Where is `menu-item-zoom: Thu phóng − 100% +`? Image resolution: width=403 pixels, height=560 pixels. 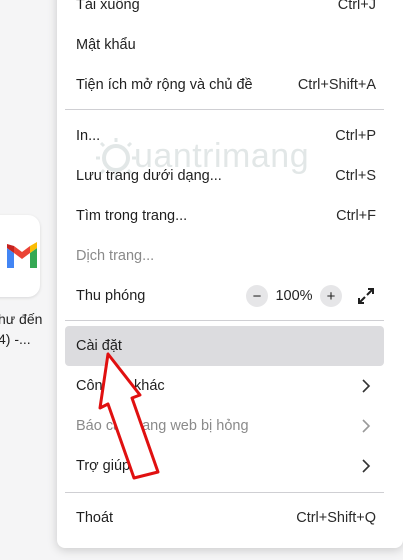 menu-item-zoom: Thu phóng − 100% + is located at coordinates (224, 296).